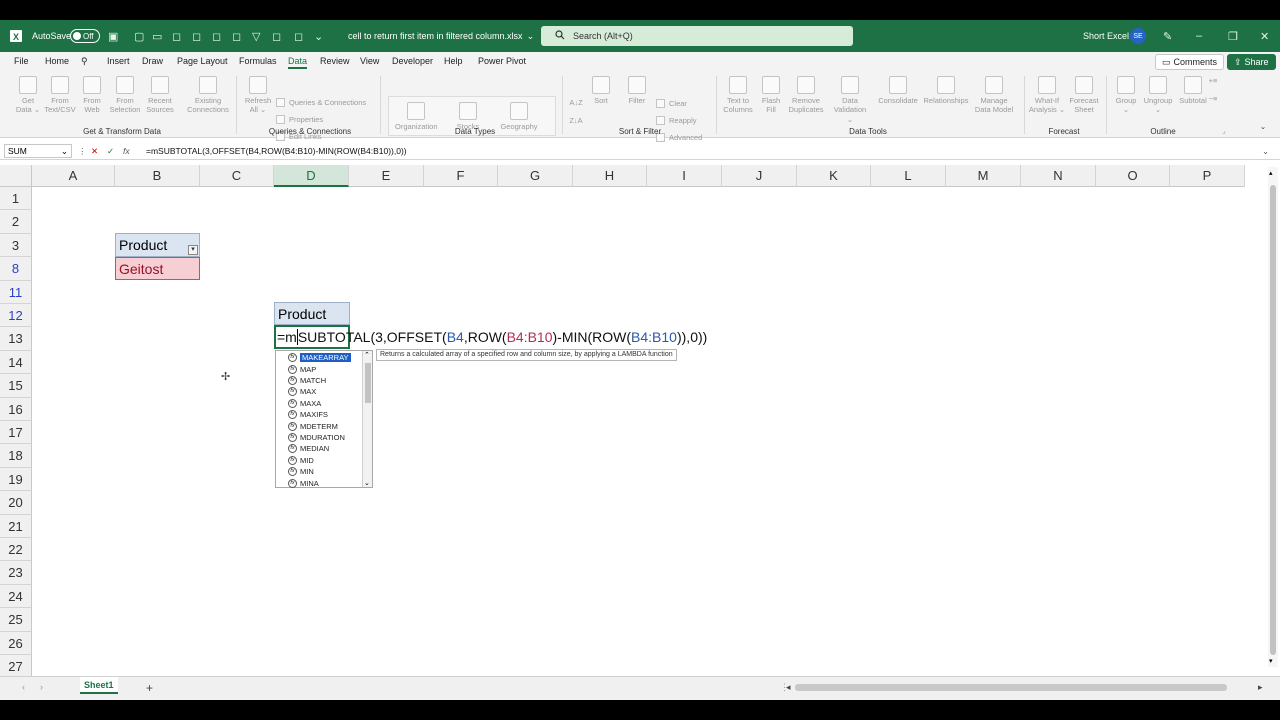  I want to click on comments-button: ▭ Comments, so click(1190, 62).